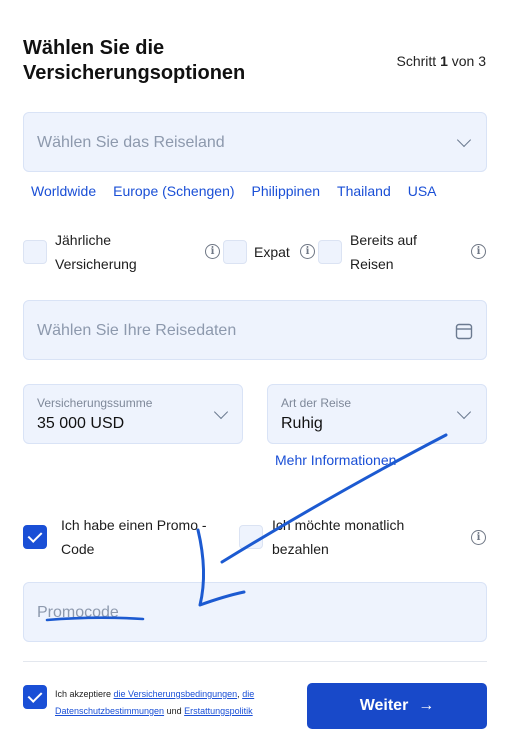 The image size is (514, 737). What do you see at coordinates (63, 191) in the screenshot?
I see `quick-link-worldwide: Worldwide` at bounding box center [63, 191].